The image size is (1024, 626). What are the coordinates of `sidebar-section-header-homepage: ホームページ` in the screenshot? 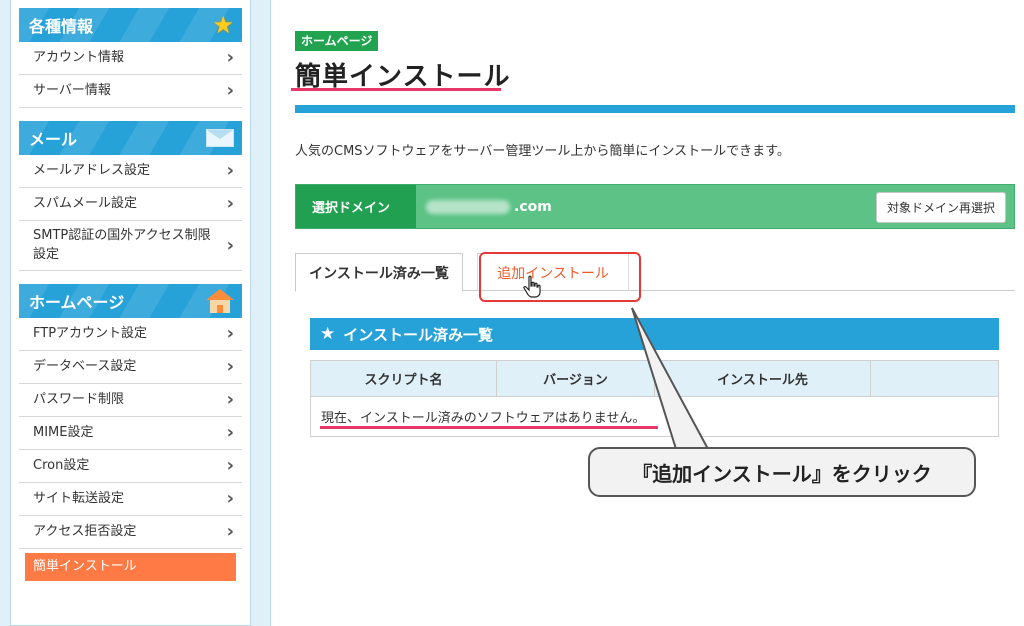 It's located at (130, 301).